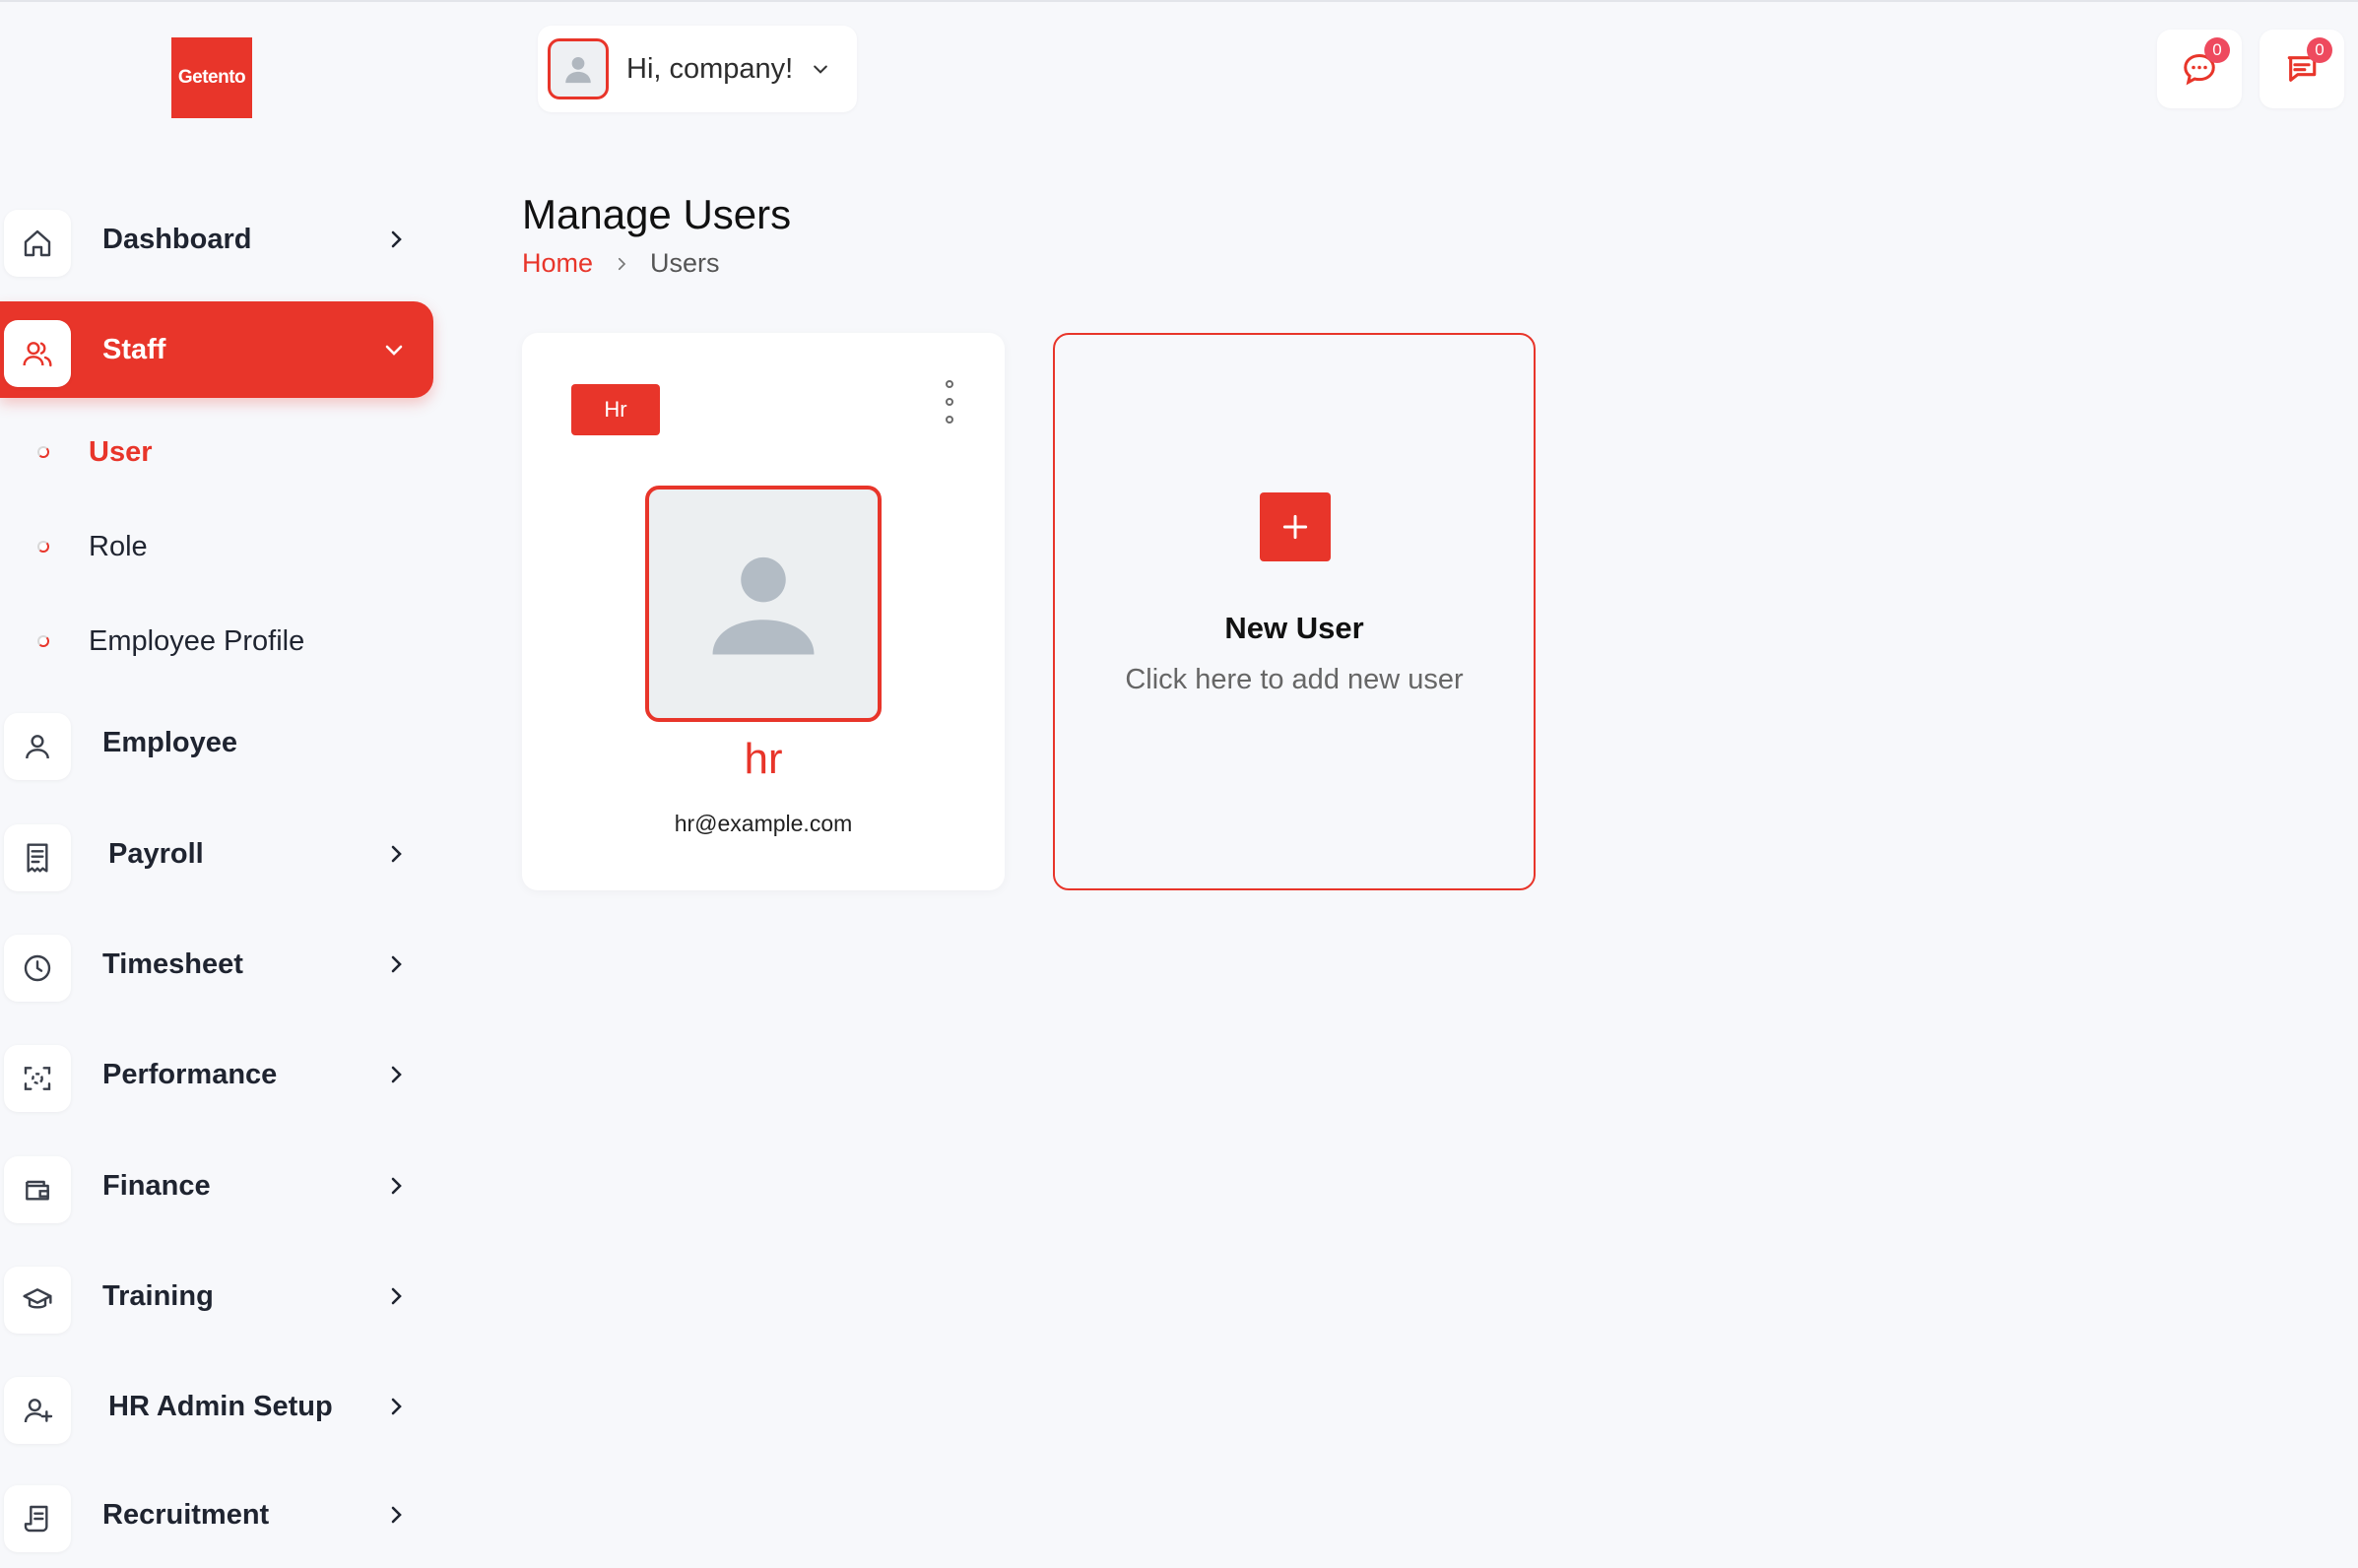  I want to click on breadcrumb-current: Users, so click(685, 263).